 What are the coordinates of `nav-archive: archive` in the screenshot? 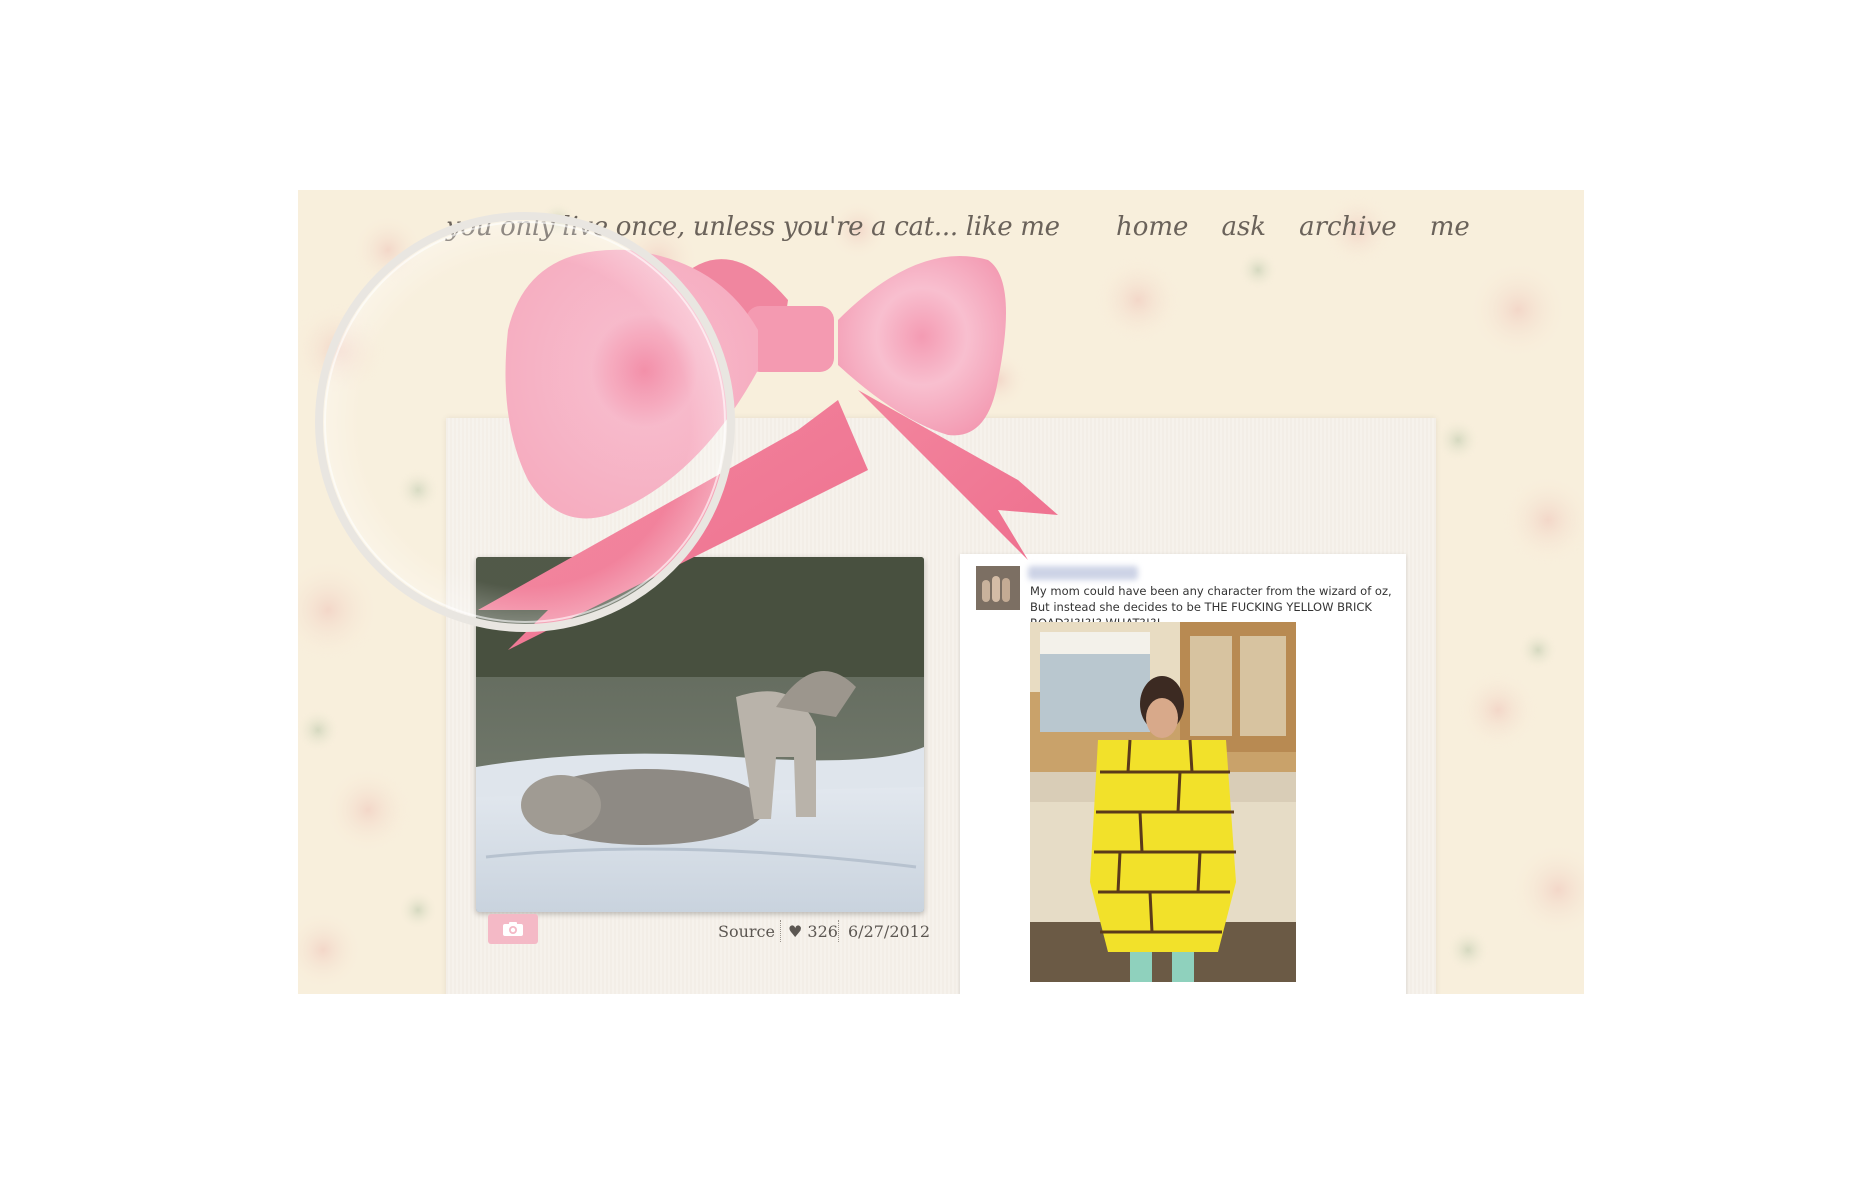 It's located at (1348, 227).